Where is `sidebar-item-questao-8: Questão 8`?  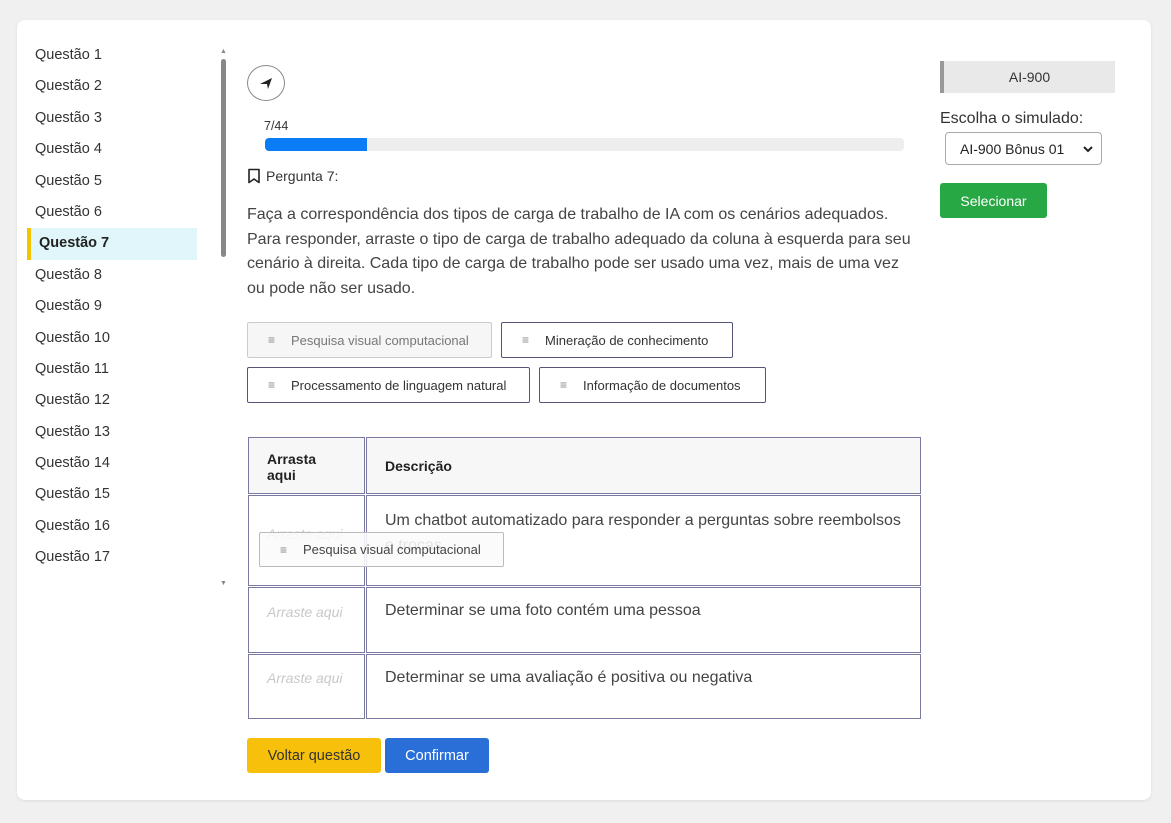
sidebar-item-questao-8: Questão 8 is located at coordinates (112, 275).